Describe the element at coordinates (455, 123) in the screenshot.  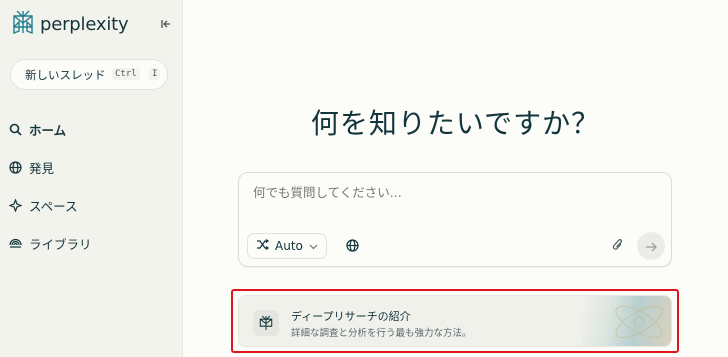
I see `page-title: 何を知りたいですか？` at that location.